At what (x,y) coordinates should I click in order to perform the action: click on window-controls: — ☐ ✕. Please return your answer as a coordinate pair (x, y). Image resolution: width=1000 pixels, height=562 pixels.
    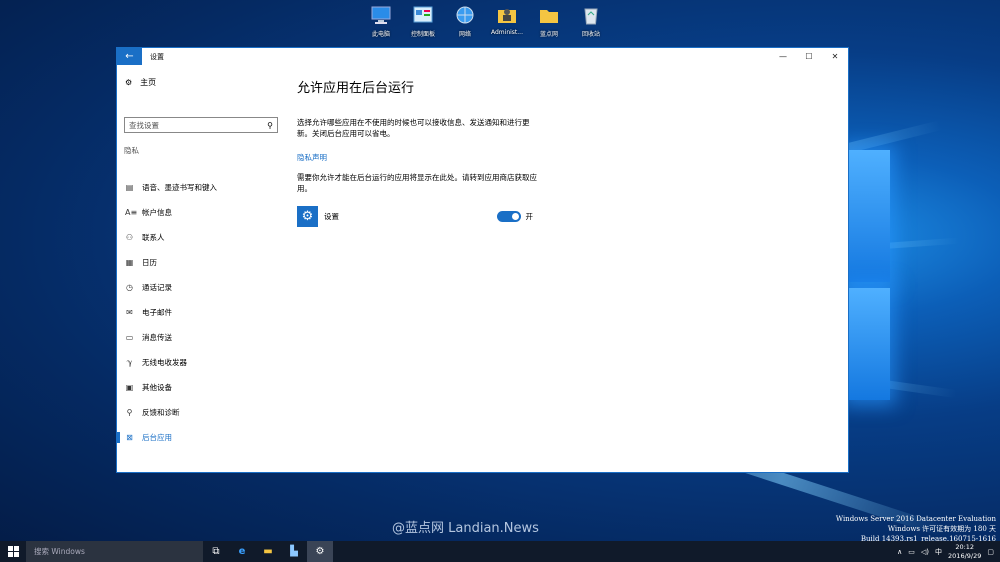
    Looking at the image, I should click on (809, 56).